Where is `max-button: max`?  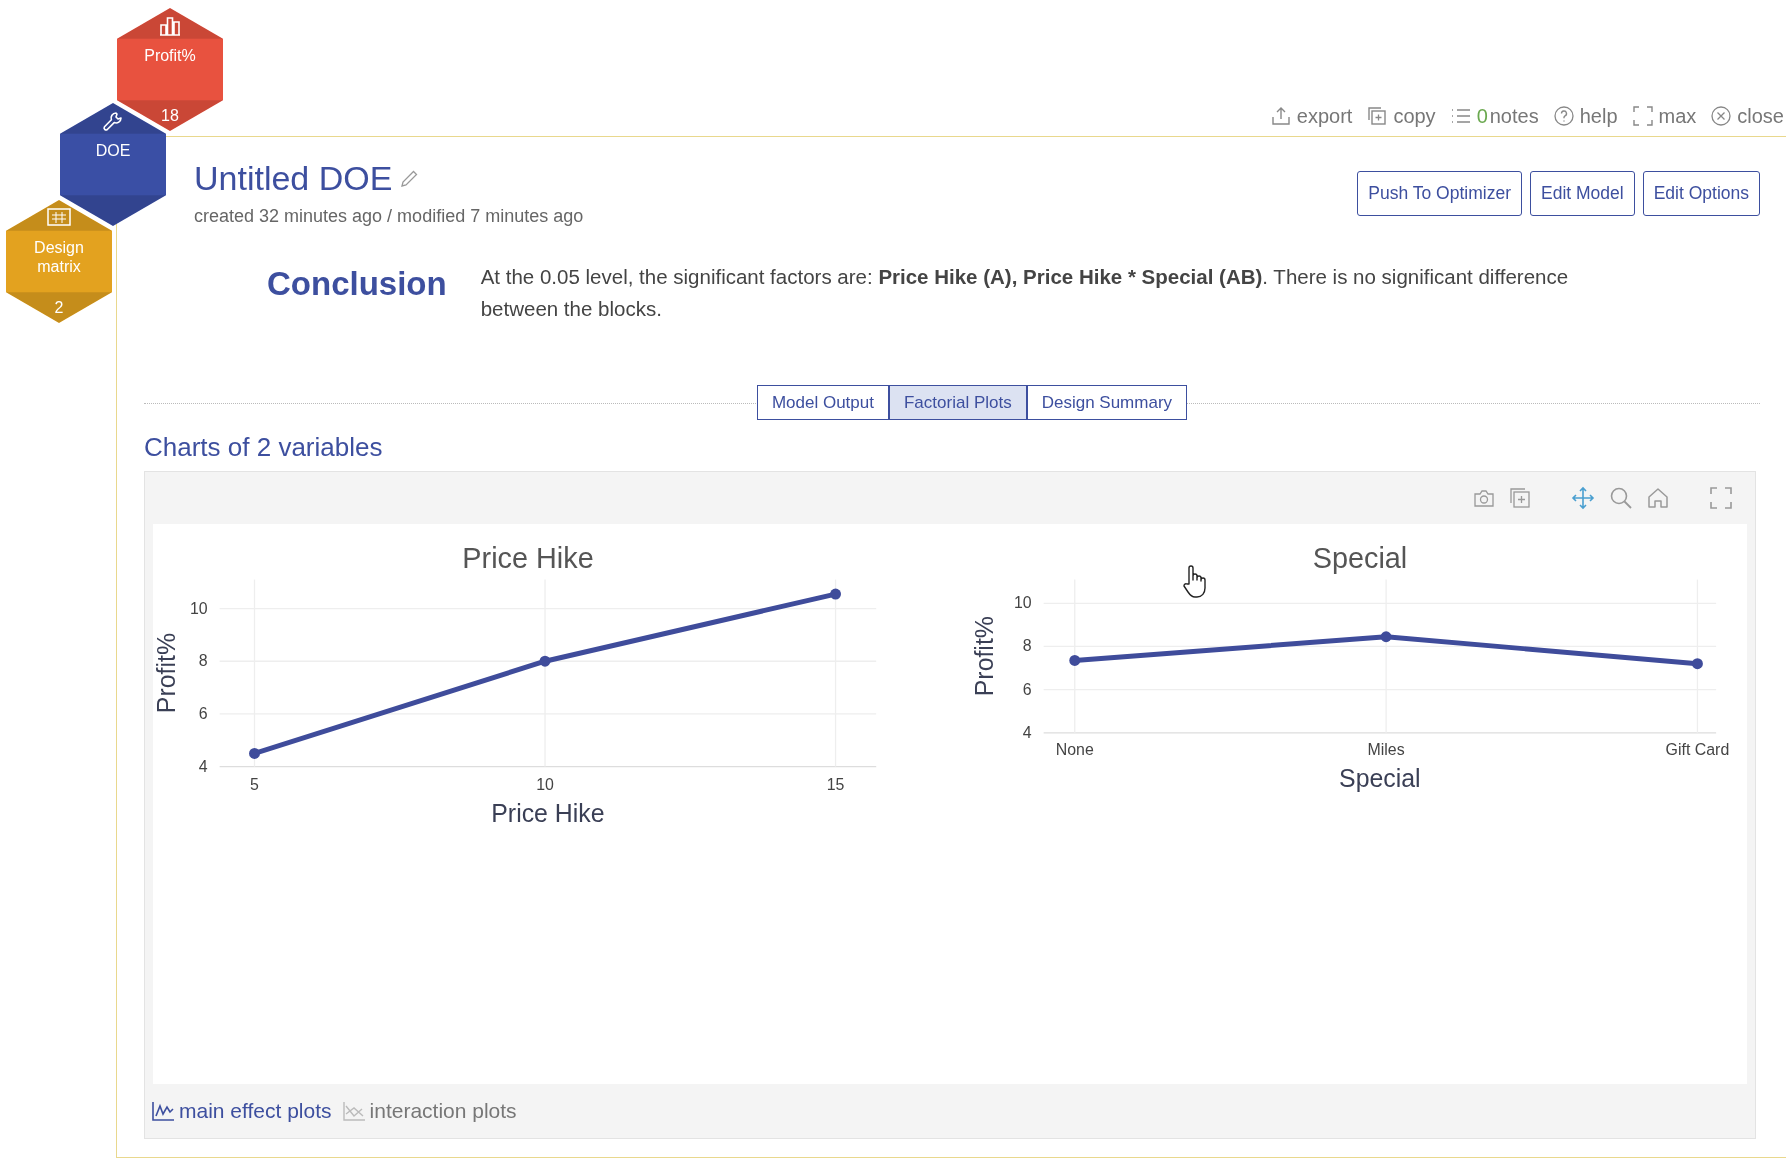 max-button: max is located at coordinates (1664, 116).